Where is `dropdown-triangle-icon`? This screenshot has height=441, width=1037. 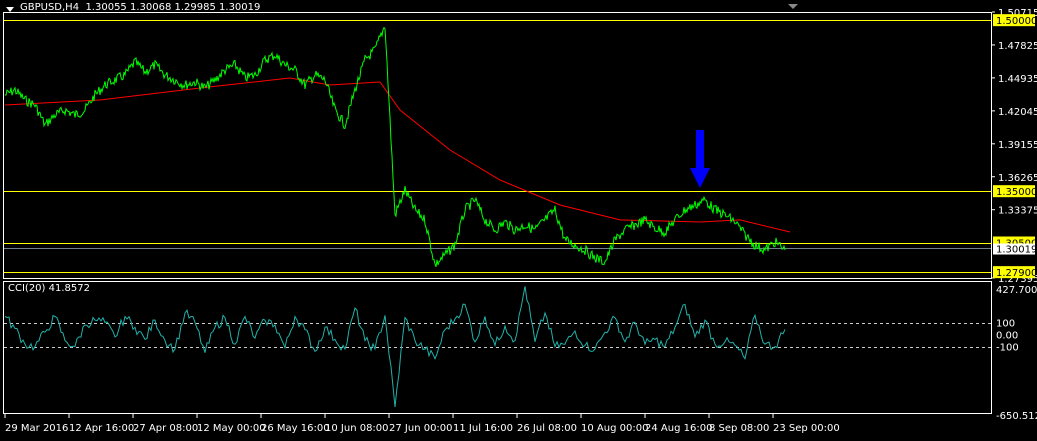 dropdown-triangle-icon is located at coordinates (10, 9).